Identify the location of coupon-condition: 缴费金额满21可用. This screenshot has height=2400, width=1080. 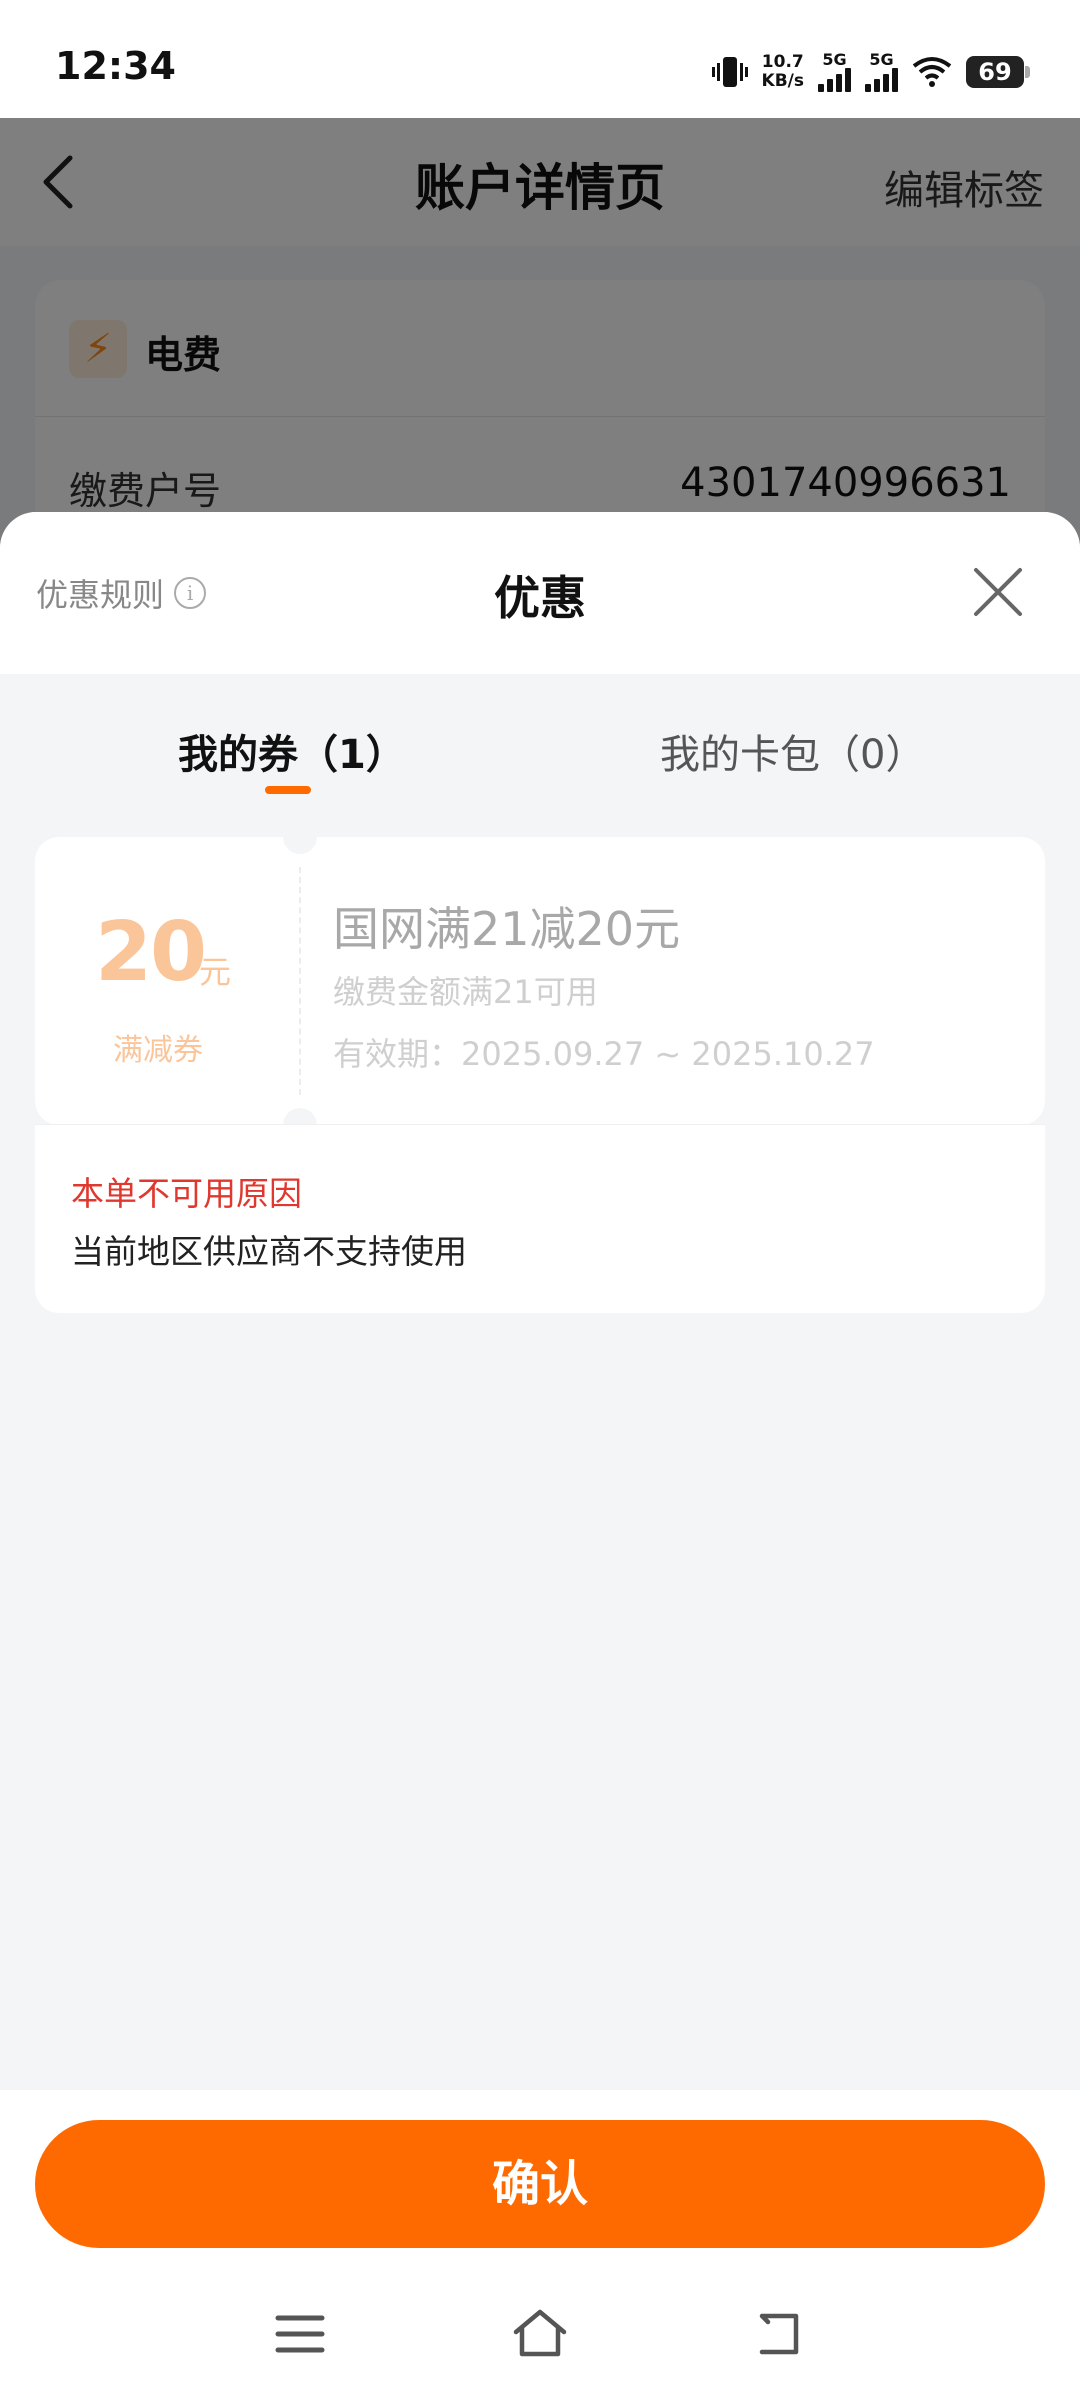
(465, 992).